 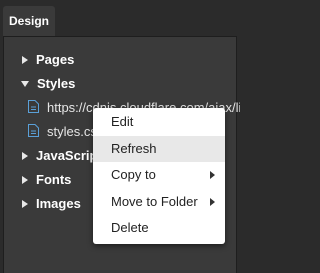 I want to click on menu-item-copy-to: Copy to, so click(x=159, y=175).